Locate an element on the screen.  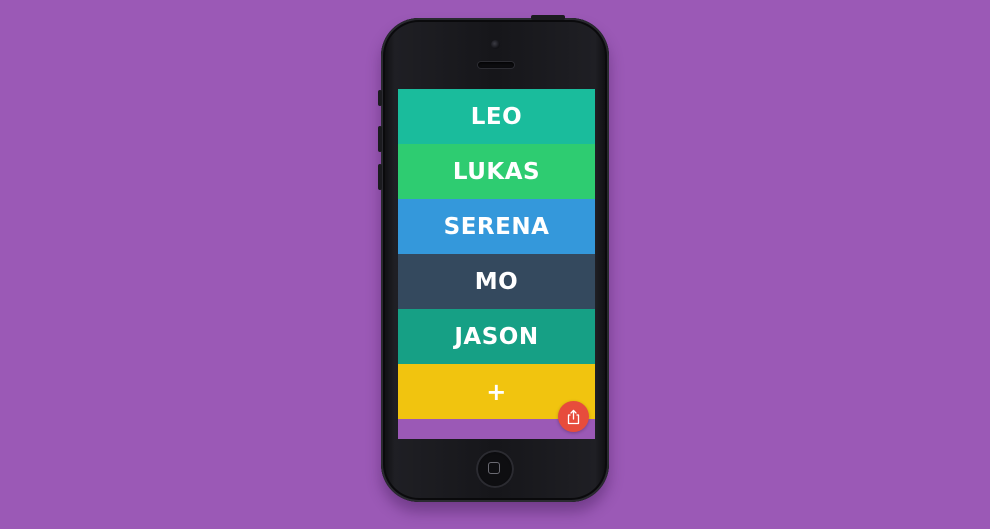
list-item-label: LUKAS is located at coordinates (496, 171).